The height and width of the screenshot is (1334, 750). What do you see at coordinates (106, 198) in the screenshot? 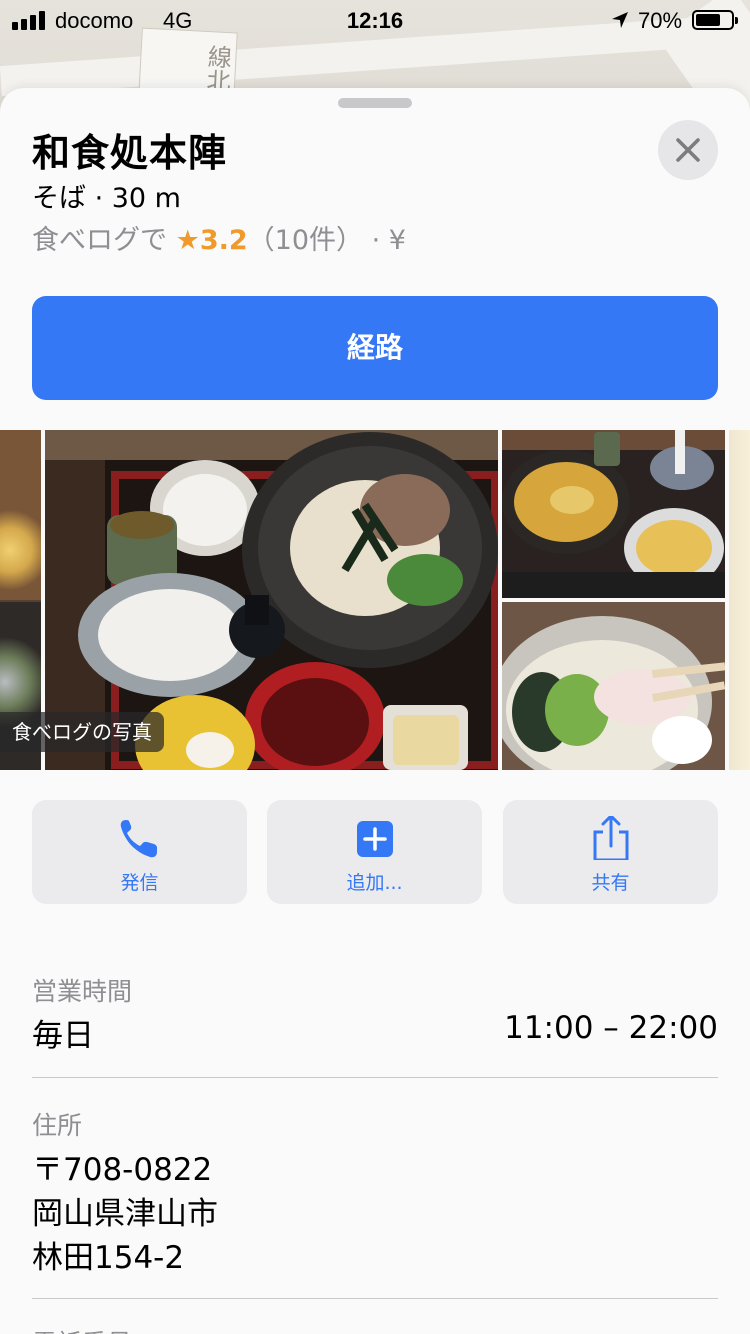
I see `place-subtitle: そば · 30 m` at bounding box center [106, 198].